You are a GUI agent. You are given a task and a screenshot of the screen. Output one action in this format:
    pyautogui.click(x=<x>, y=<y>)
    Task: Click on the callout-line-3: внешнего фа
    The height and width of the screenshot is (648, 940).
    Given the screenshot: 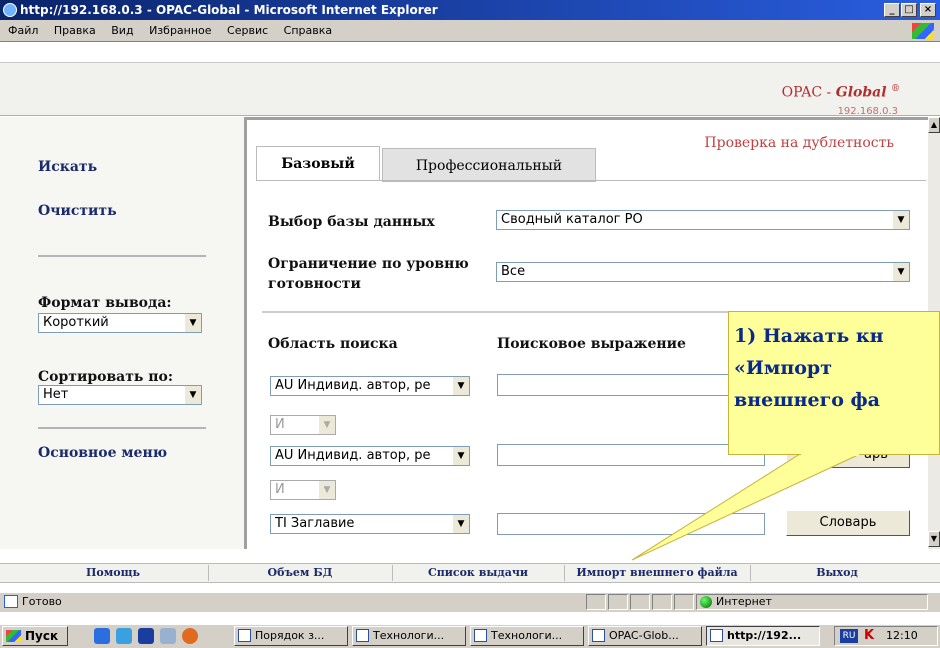 What is the action you would take?
    pyautogui.click(x=807, y=400)
    